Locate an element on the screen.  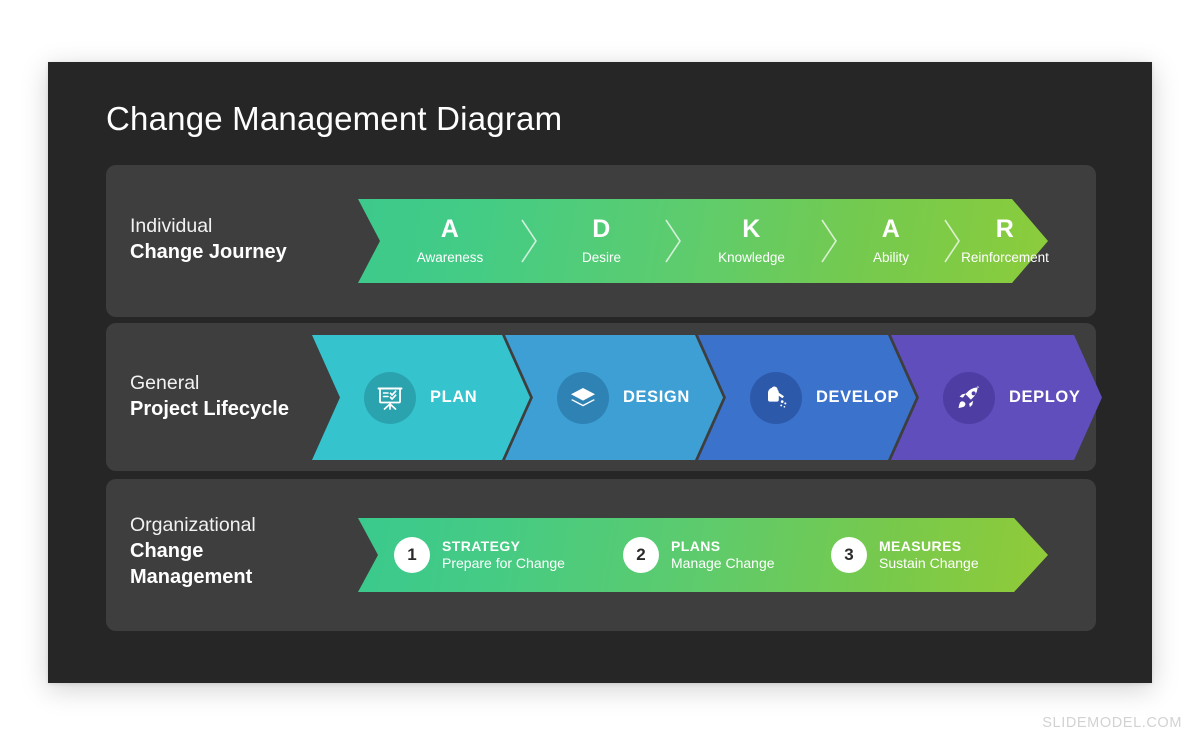
org-step-subtitle: Manage Change is located at coordinates (723, 563).